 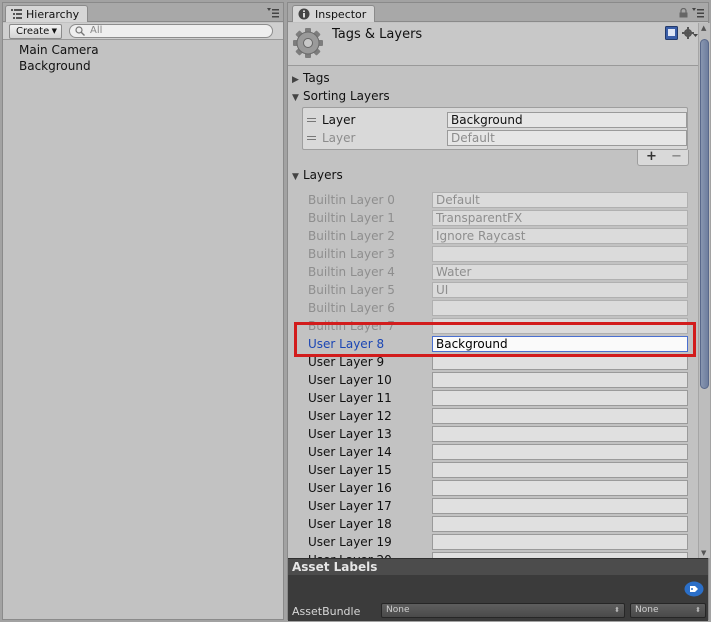 I want to click on create-dropdown-button: Create ▼, so click(x=35, y=31).